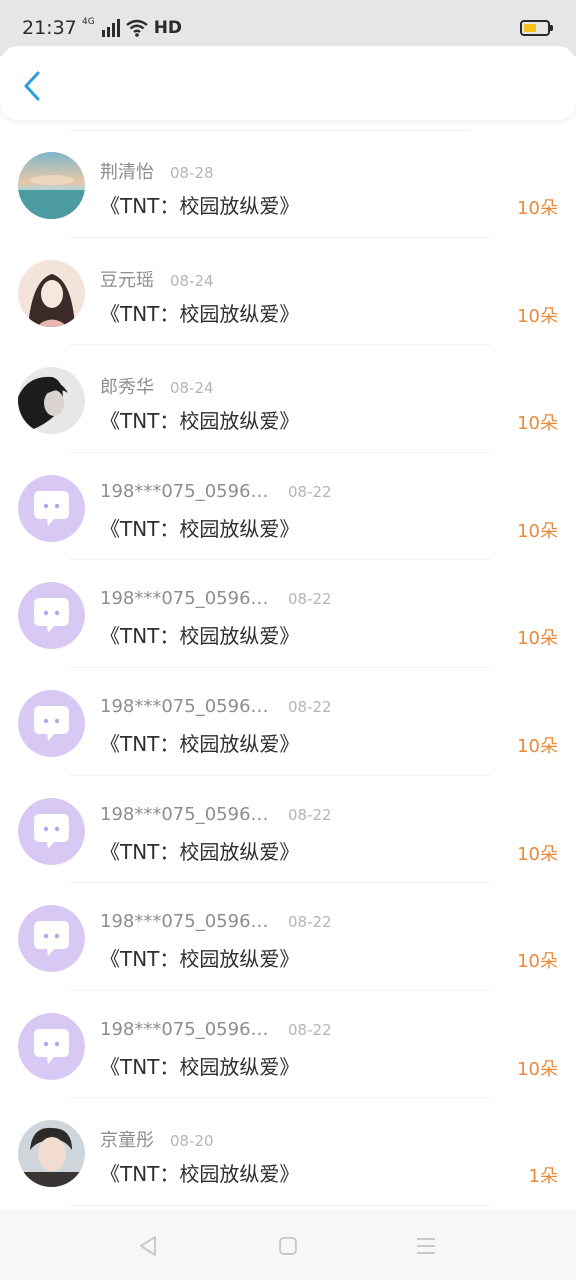 Image resolution: width=576 pixels, height=1280 pixels. I want to click on user-name: 荆清怡, so click(127, 172).